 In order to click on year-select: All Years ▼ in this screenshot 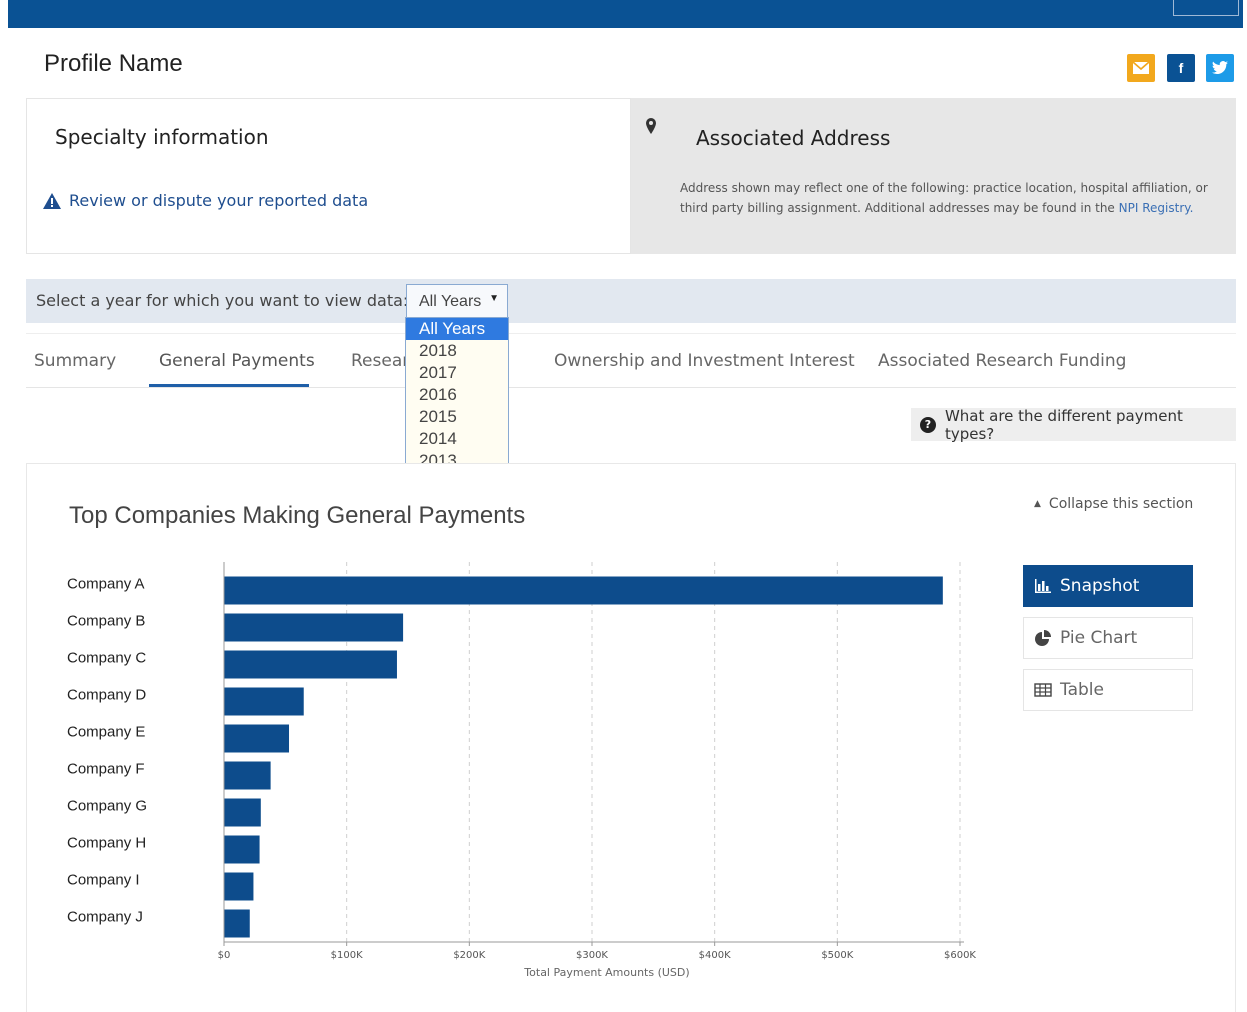, I will do `click(457, 301)`.